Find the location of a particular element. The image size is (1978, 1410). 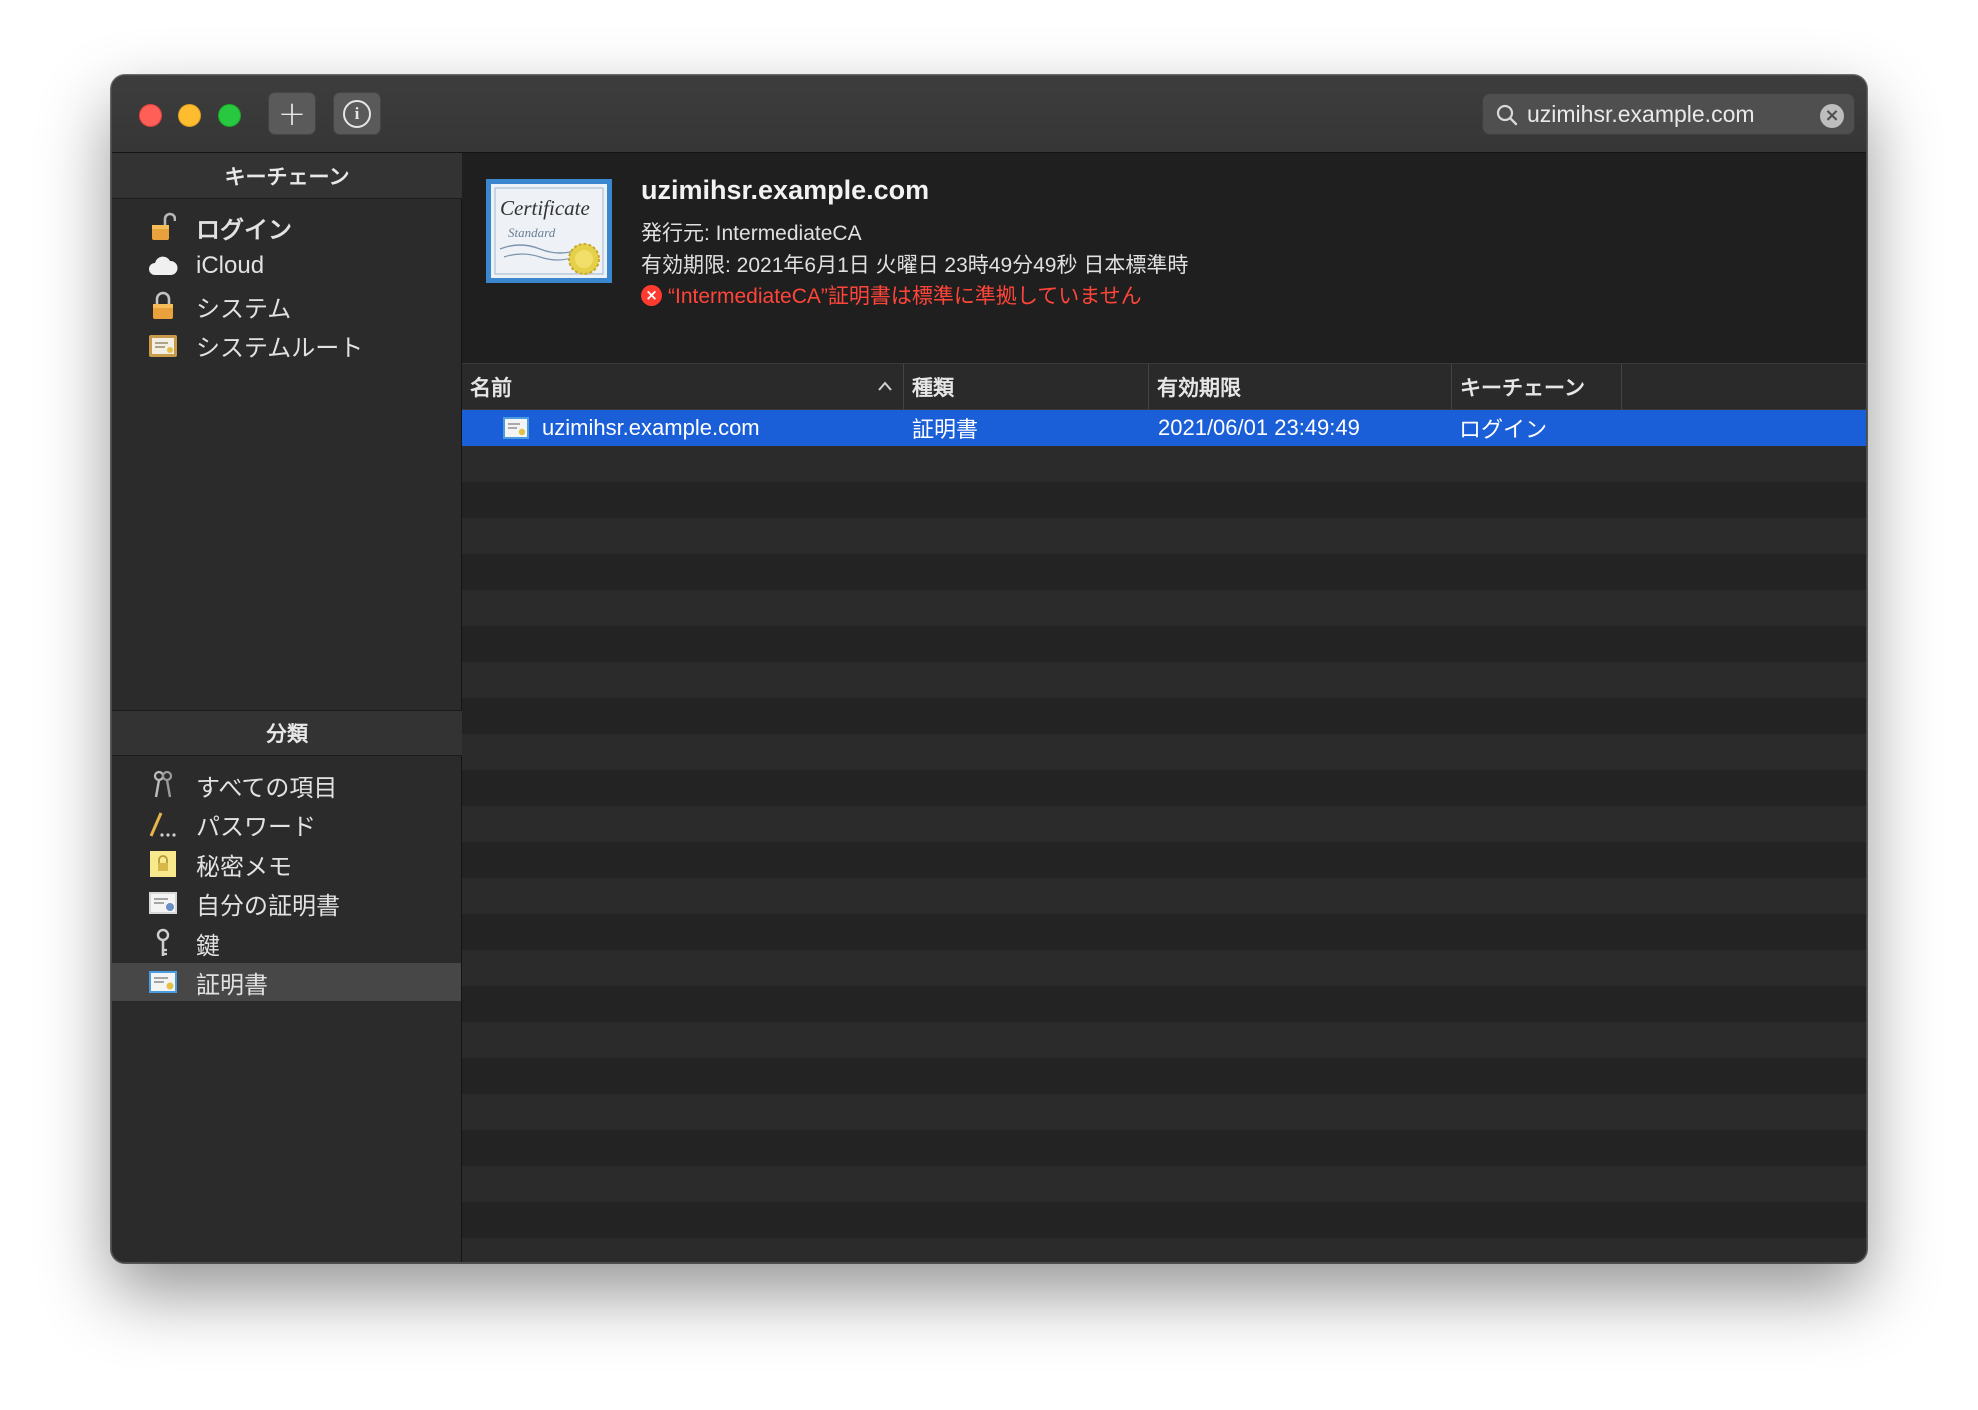

certificate-expiry: 有効期限: 2021年6月1日 火曜日 23時49分49秒 日本標準時 is located at coordinates (915, 265).